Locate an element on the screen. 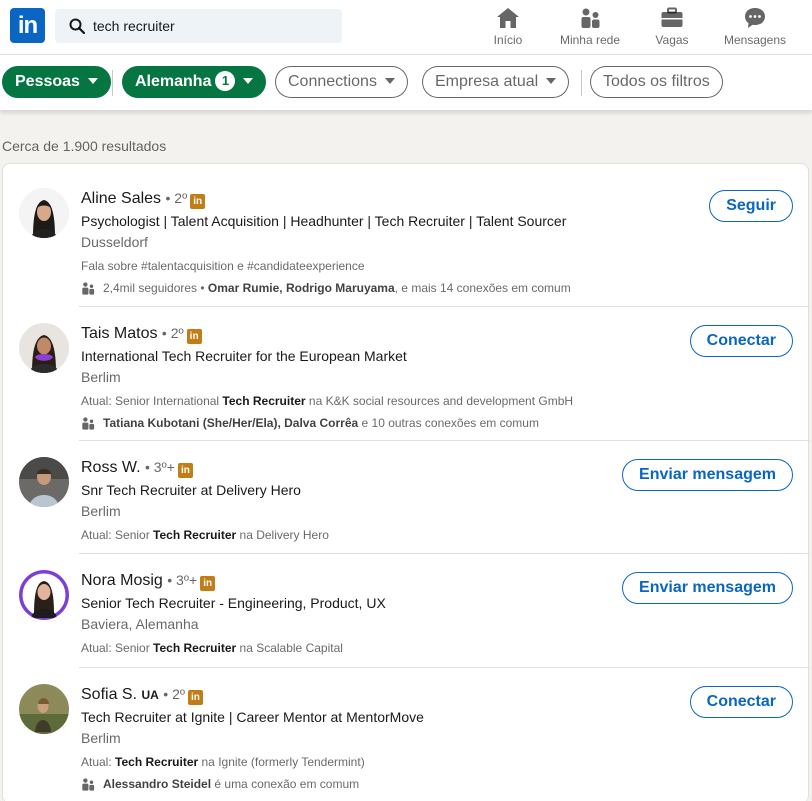  nav-jobs-label: Vagas is located at coordinates (672, 40).